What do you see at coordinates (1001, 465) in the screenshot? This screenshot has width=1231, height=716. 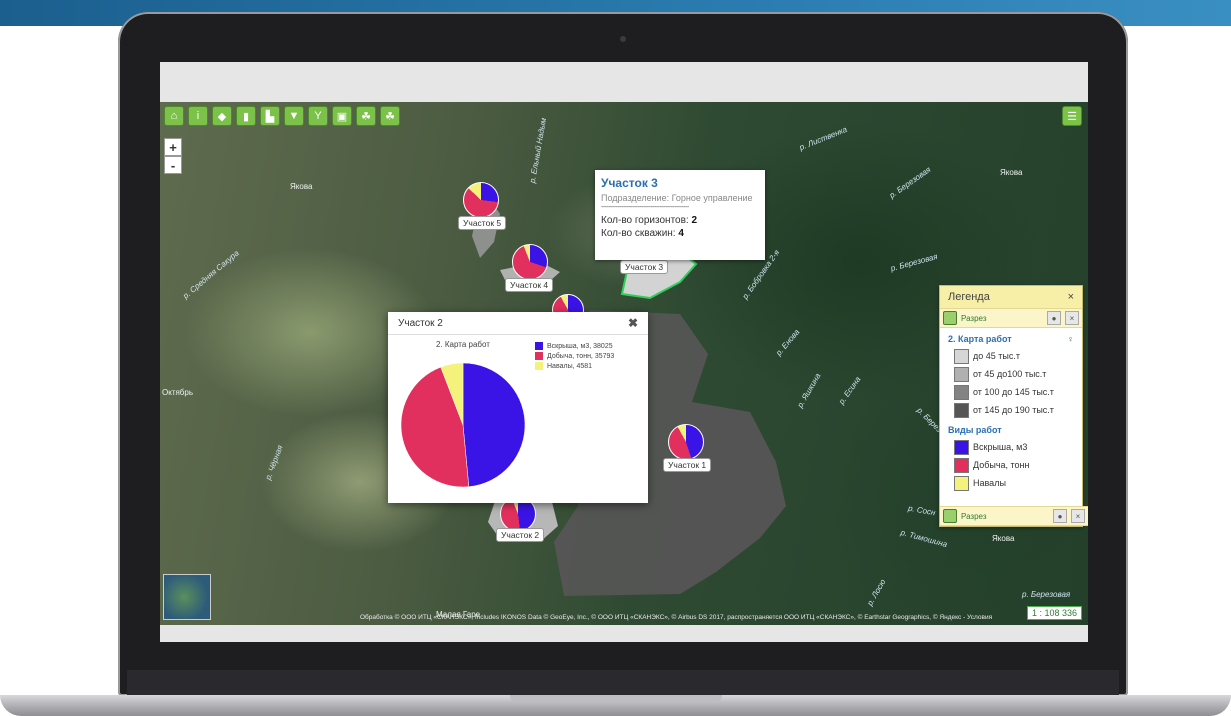 I see `legend-label: Добыча, тонн` at bounding box center [1001, 465].